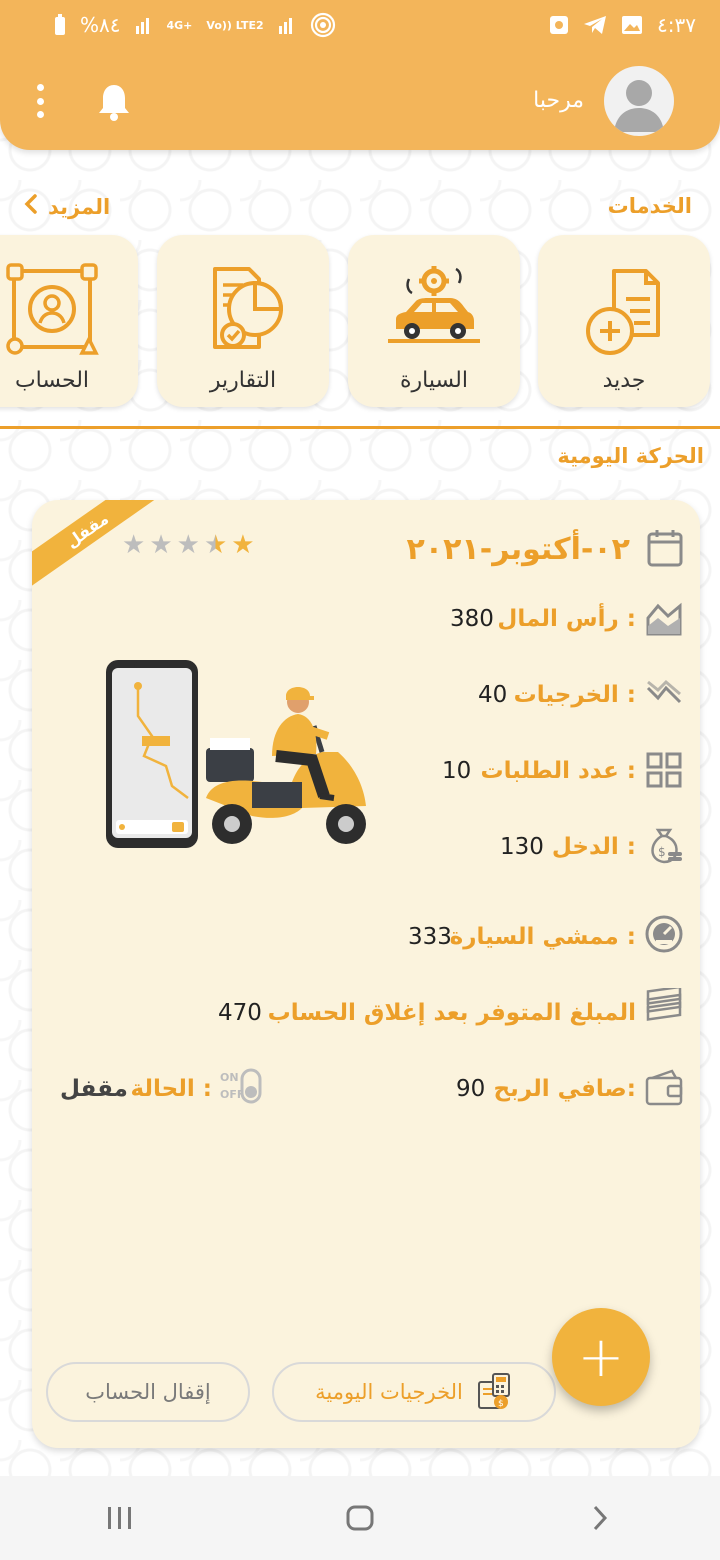 This screenshot has width=720, height=1560. Describe the element at coordinates (595, 25) in the screenshot. I see `telegram-icon` at that location.